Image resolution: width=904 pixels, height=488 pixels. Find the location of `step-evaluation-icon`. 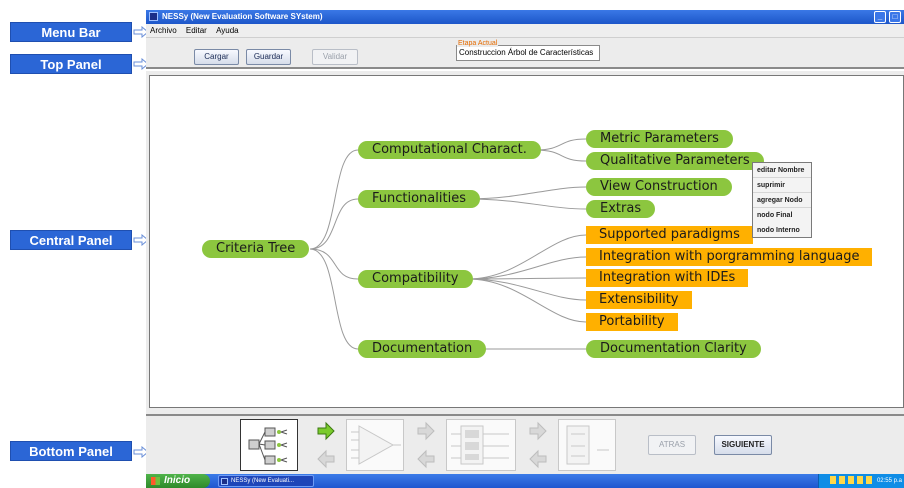

step-evaluation-icon is located at coordinates (375, 445).